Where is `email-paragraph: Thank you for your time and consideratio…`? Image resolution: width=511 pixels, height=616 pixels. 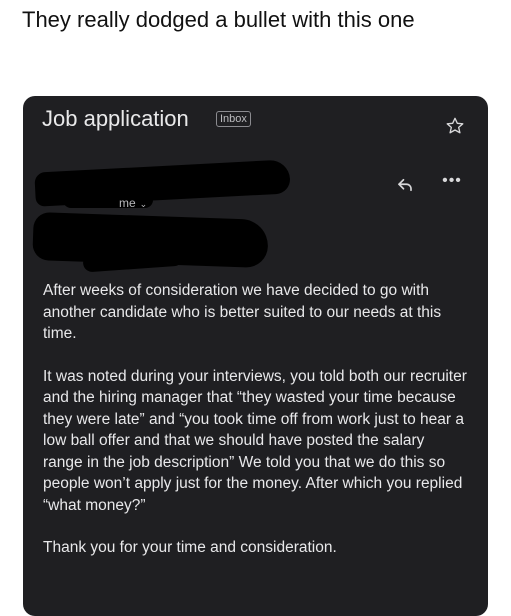 email-paragraph: Thank you for your time and consideratio… is located at coordinates (190, 547).